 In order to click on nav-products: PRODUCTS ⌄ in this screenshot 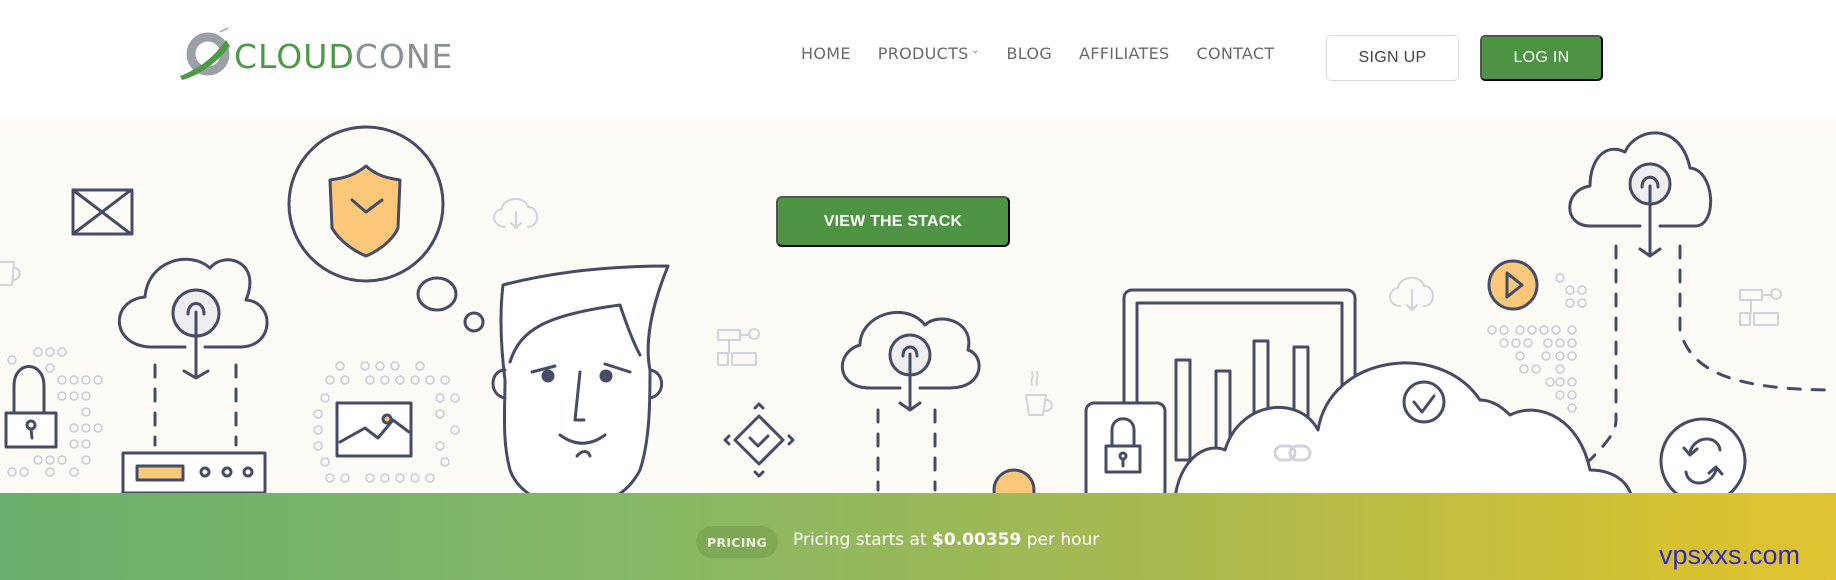, I will do `click(929, 53)`.